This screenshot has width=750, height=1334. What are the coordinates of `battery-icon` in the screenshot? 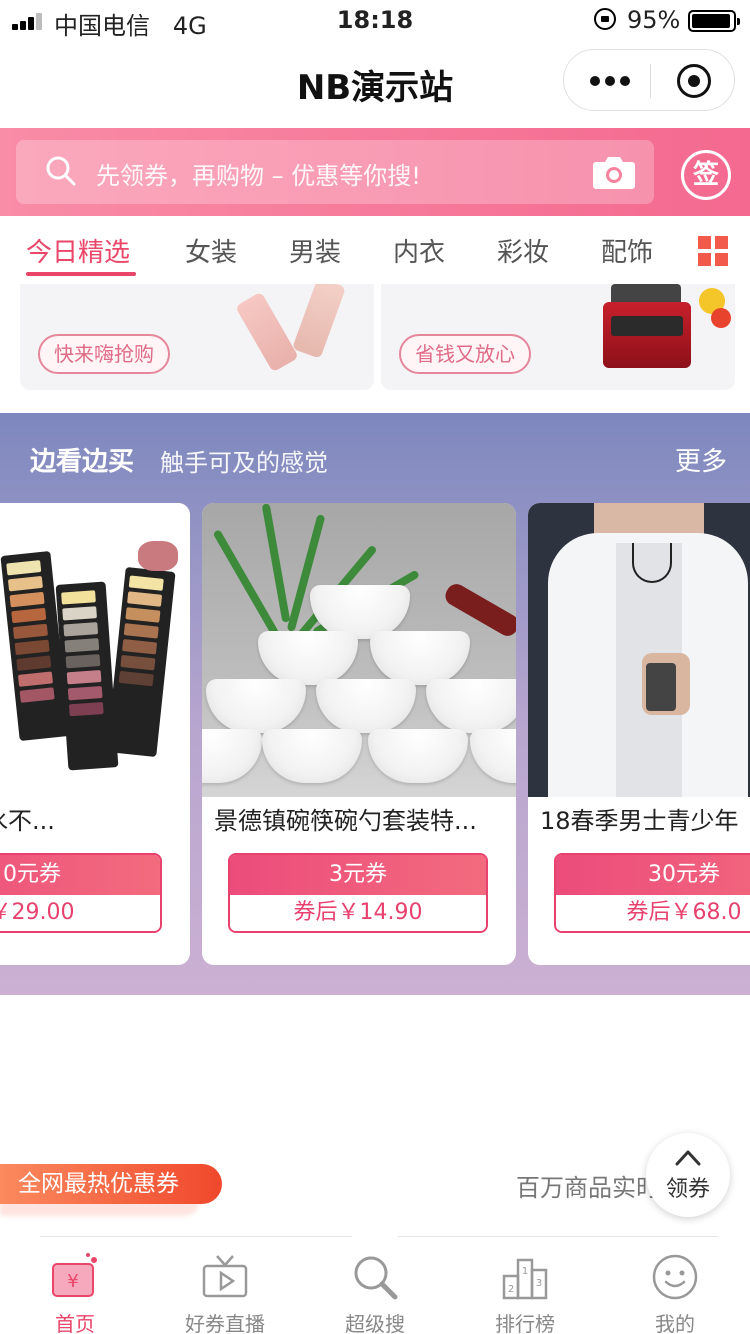 It's located at (714, 21).